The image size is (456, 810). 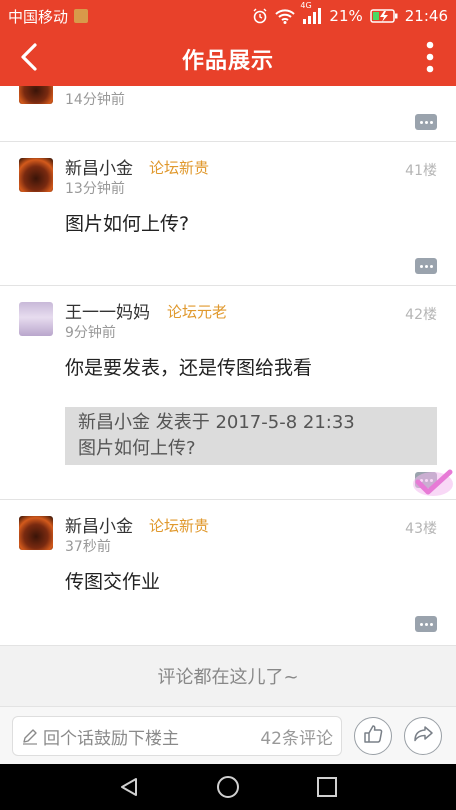 I want to click on quote-header: 新昌小金 发表于 2017-5-8 21:33, so click(x=216, y=422).